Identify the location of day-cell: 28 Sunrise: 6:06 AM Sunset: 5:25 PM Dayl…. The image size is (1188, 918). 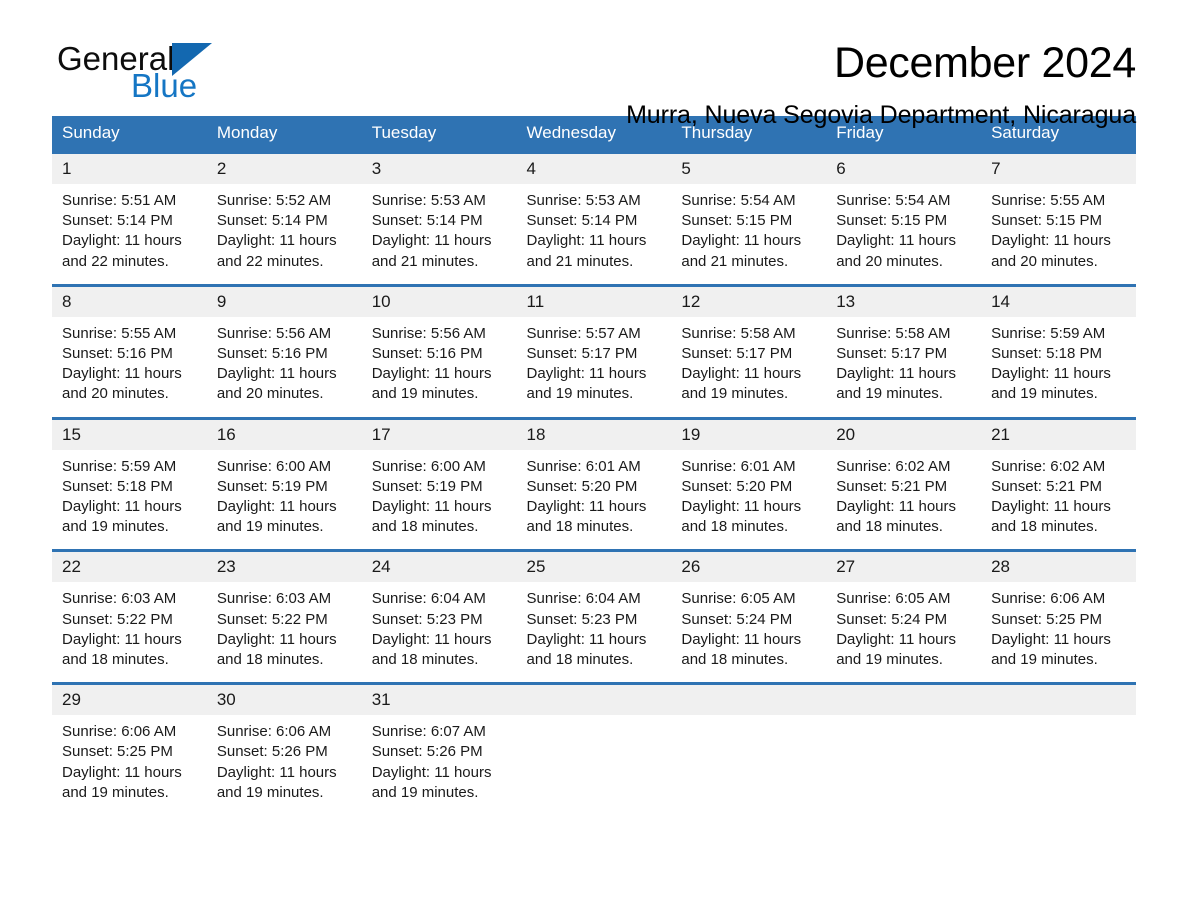
(1058, 616).